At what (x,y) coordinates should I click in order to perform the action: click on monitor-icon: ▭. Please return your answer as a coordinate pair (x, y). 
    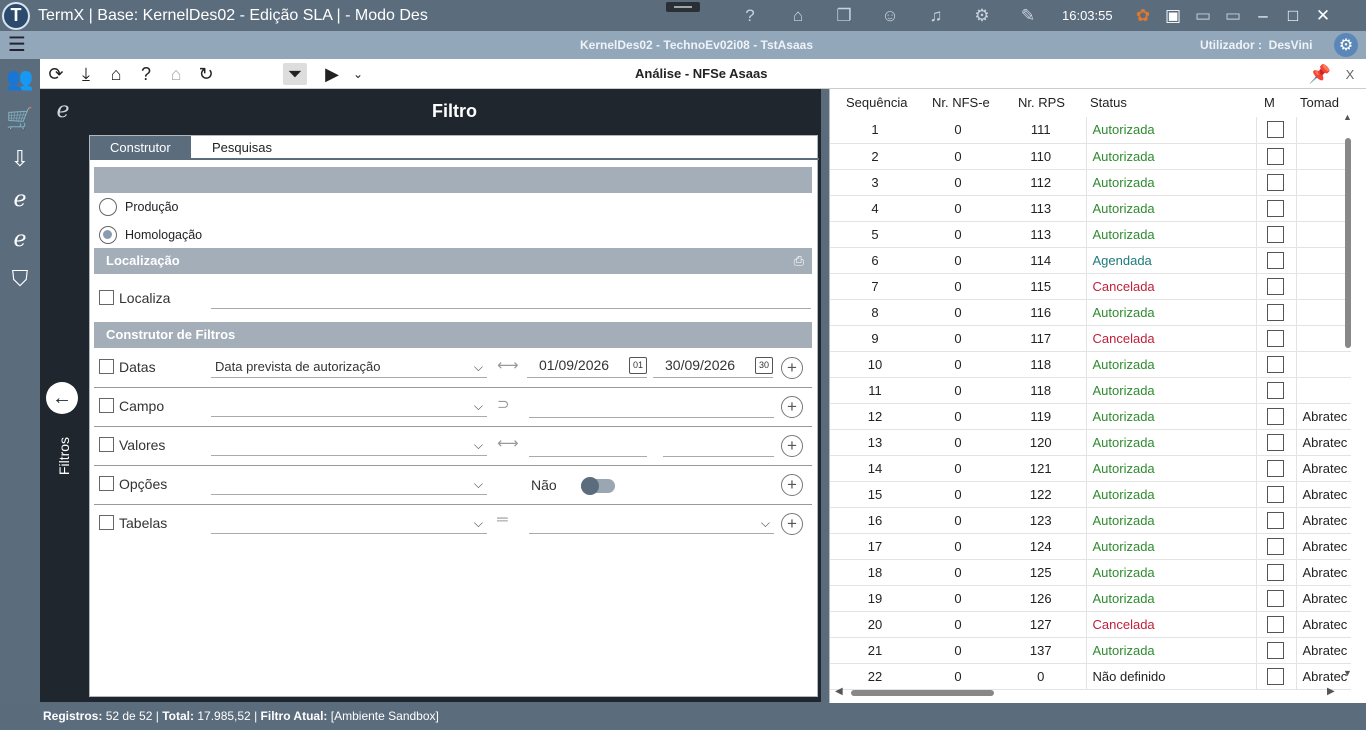
    Looking at the image, I should click on (1233, 15).